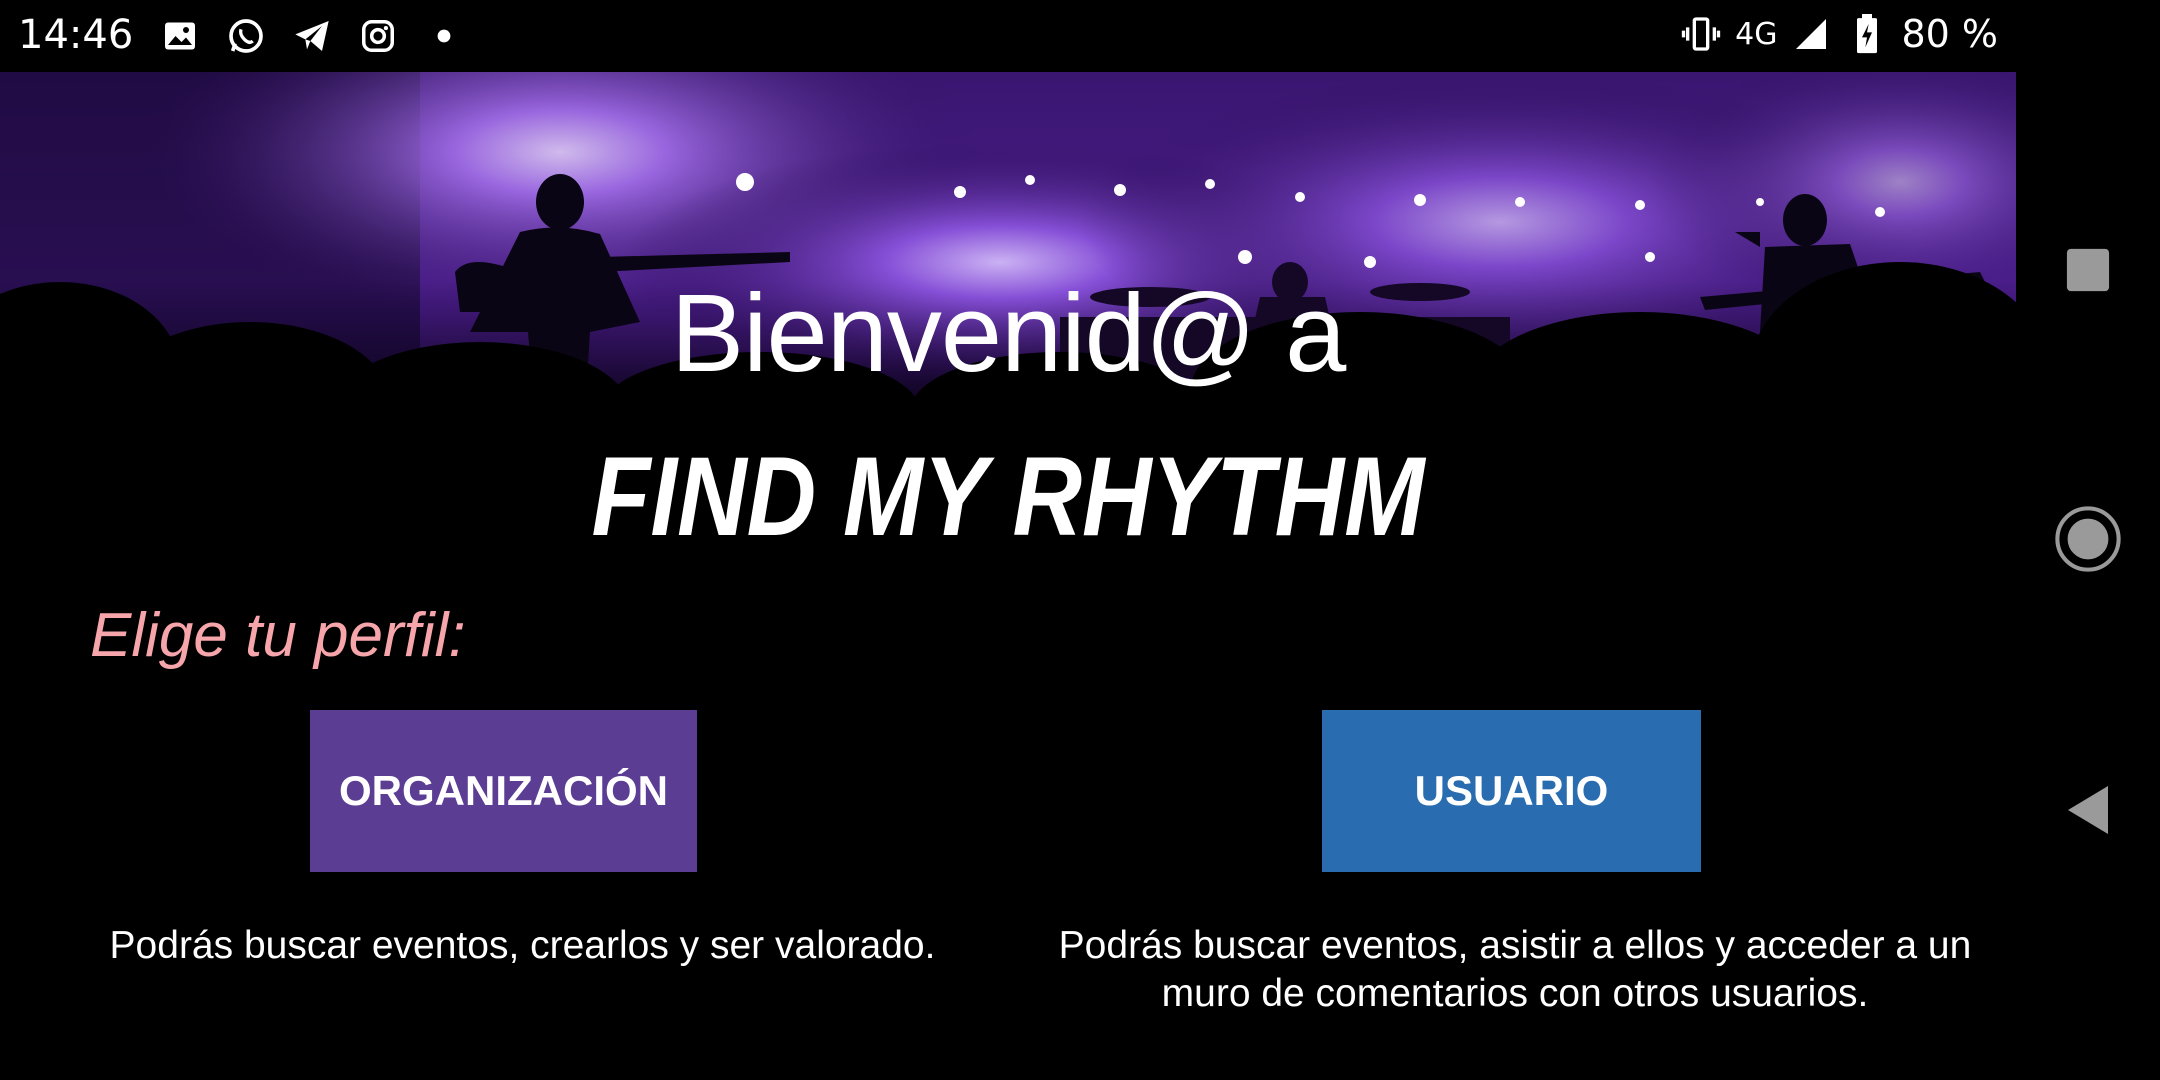 The image size is (2160, 1080). What do you see at coordinates (1838, 34) in the screenshot?
I see `system-icons: 4G 80 %` at bounding box center [1838, 34].